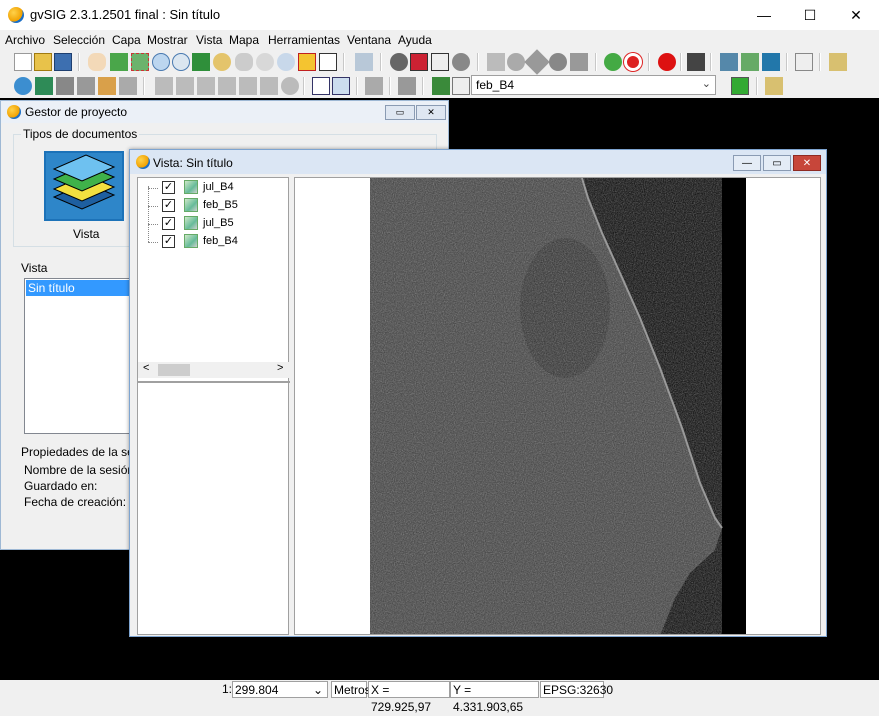 This screenshot has width=879, height=716. Describe the element at coordinates (516, 62) in the screenshot. I see `select-rect-icon` at that location.